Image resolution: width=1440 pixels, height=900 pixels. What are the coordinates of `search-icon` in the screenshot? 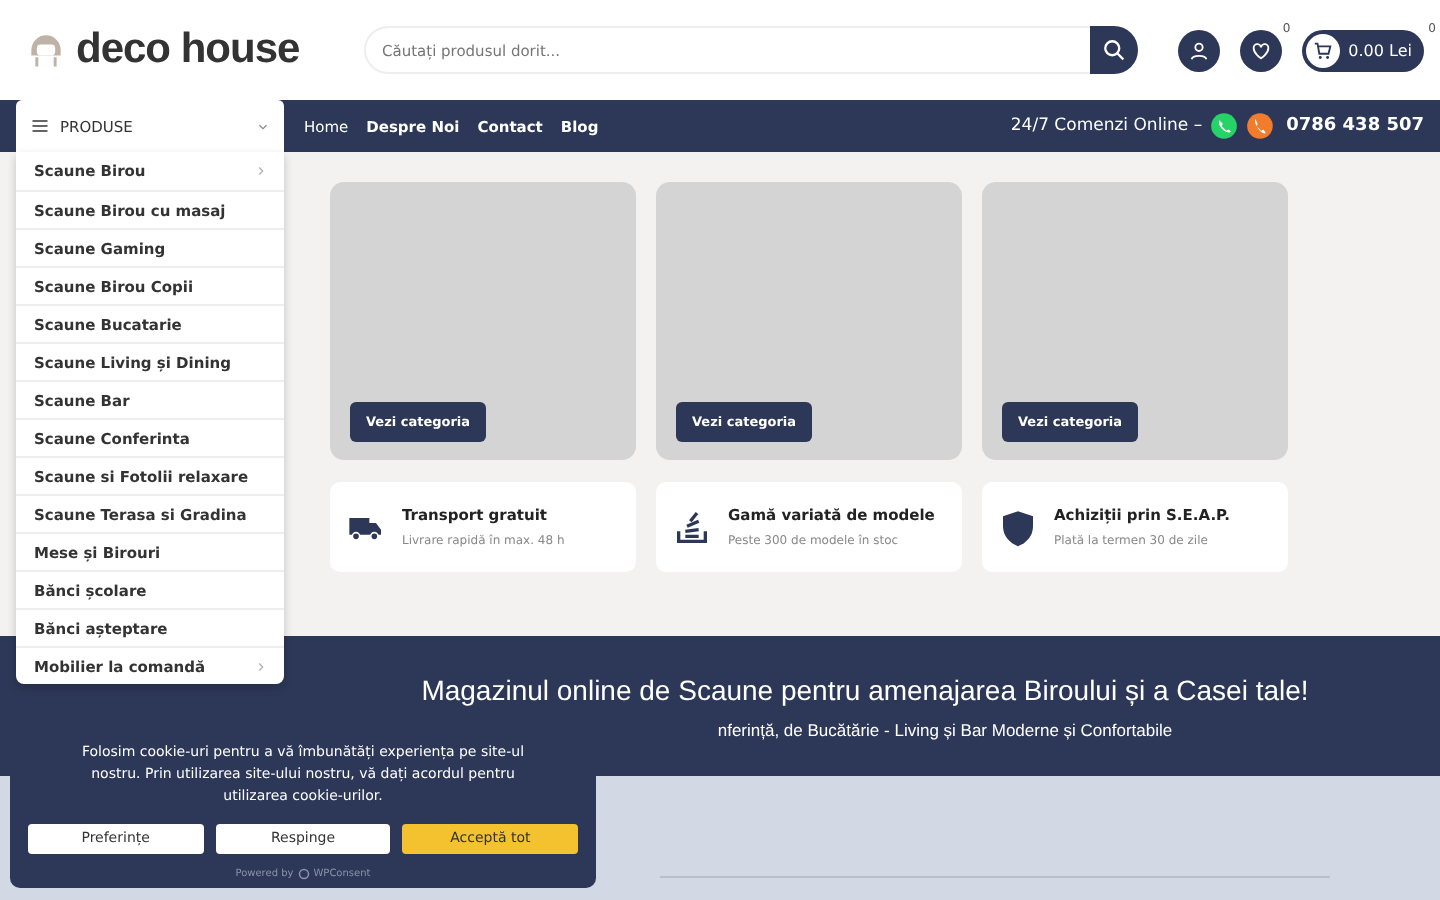 It's located at (1114, 50).